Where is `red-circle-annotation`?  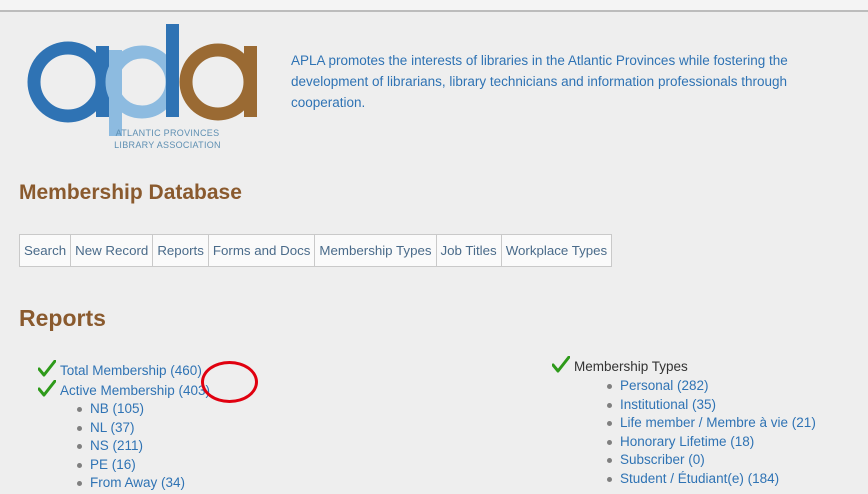
red-circle-annotation is located at coordinates (229, 382).